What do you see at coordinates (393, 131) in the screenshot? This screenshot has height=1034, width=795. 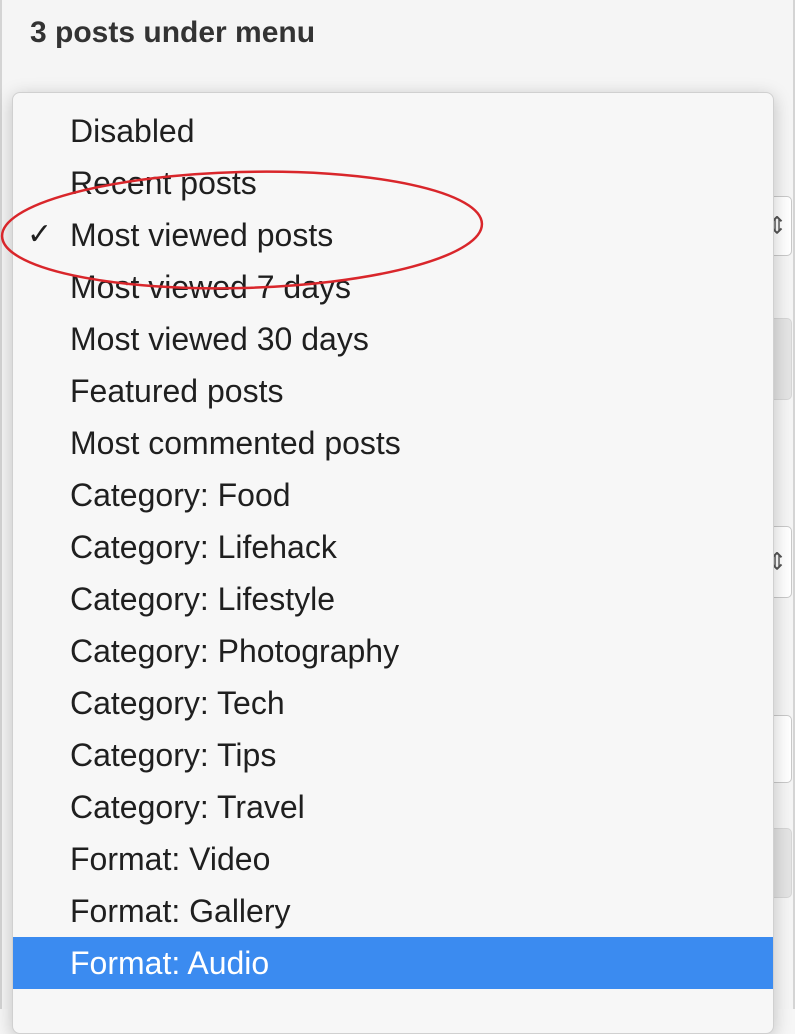 I see `menu-item-disabled: Disabled` at bounding box center [393, 131].